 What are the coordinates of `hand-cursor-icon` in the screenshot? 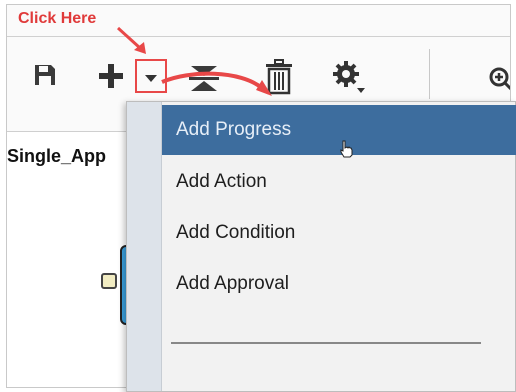 It's located at (346, 149).